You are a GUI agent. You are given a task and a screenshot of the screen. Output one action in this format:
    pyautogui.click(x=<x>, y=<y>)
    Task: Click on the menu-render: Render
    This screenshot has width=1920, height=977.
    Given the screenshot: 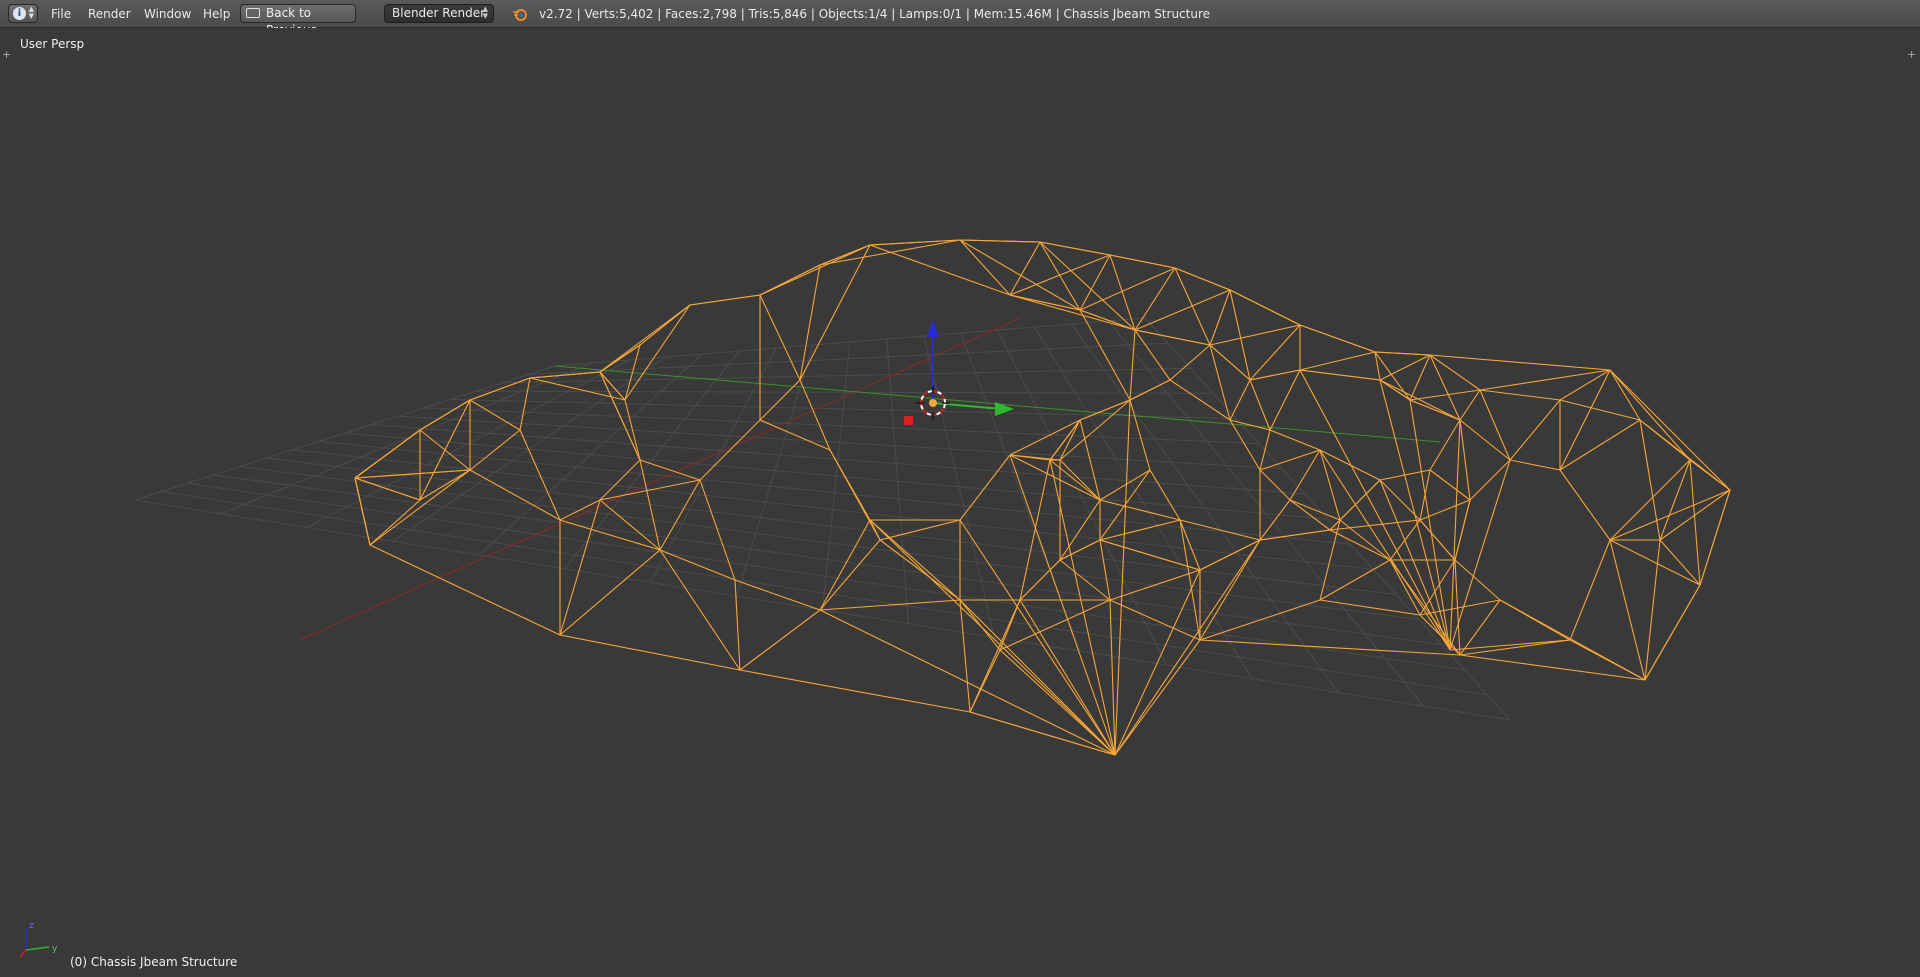 What is the action you would take?
    pyautogui.click(x=109, y=14)
    